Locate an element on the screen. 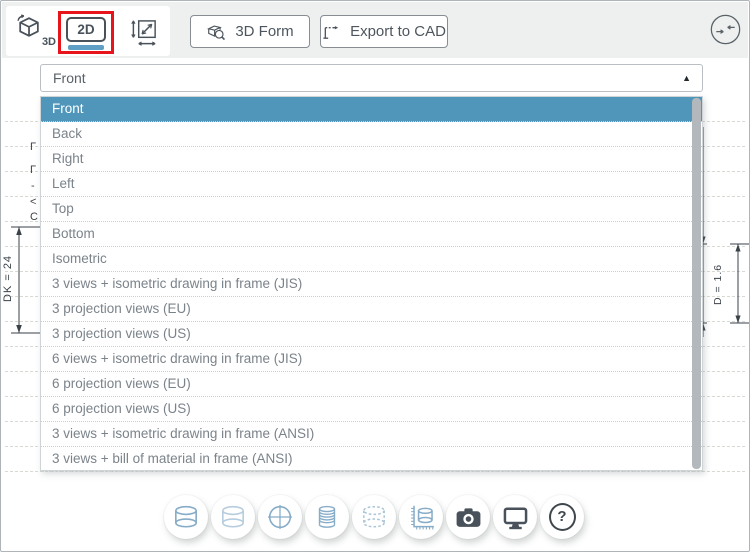 The width and height of the screenshot is (750, 552). dropdown-scrollbar is located at coordinates (696, 283).